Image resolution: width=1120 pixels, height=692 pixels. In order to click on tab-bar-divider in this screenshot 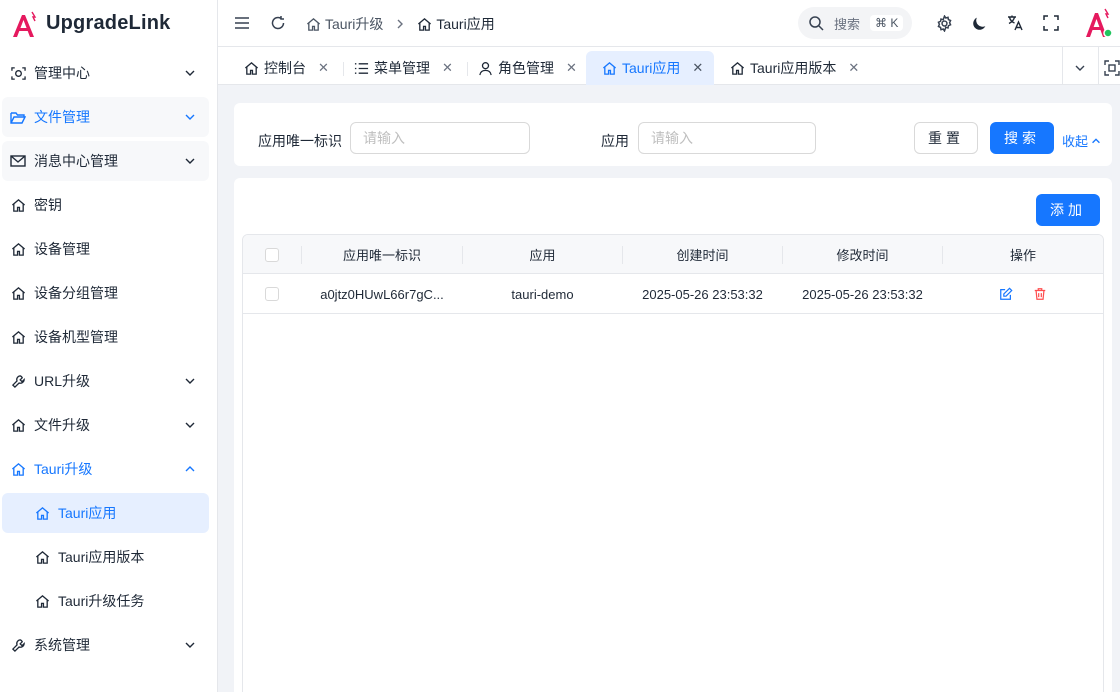, I will do `click(1098, 66)`.